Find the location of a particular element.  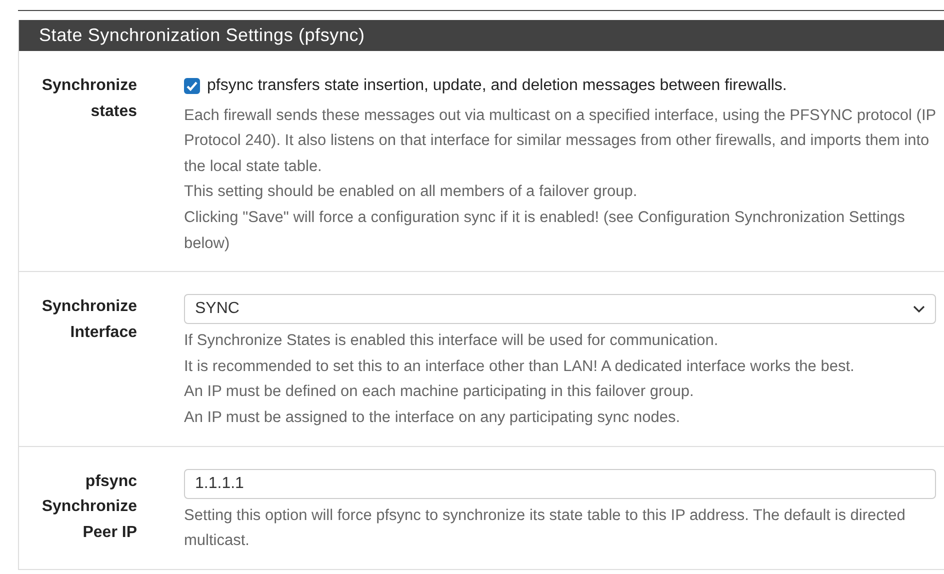

checkbox is located at coordinates (192, 86).